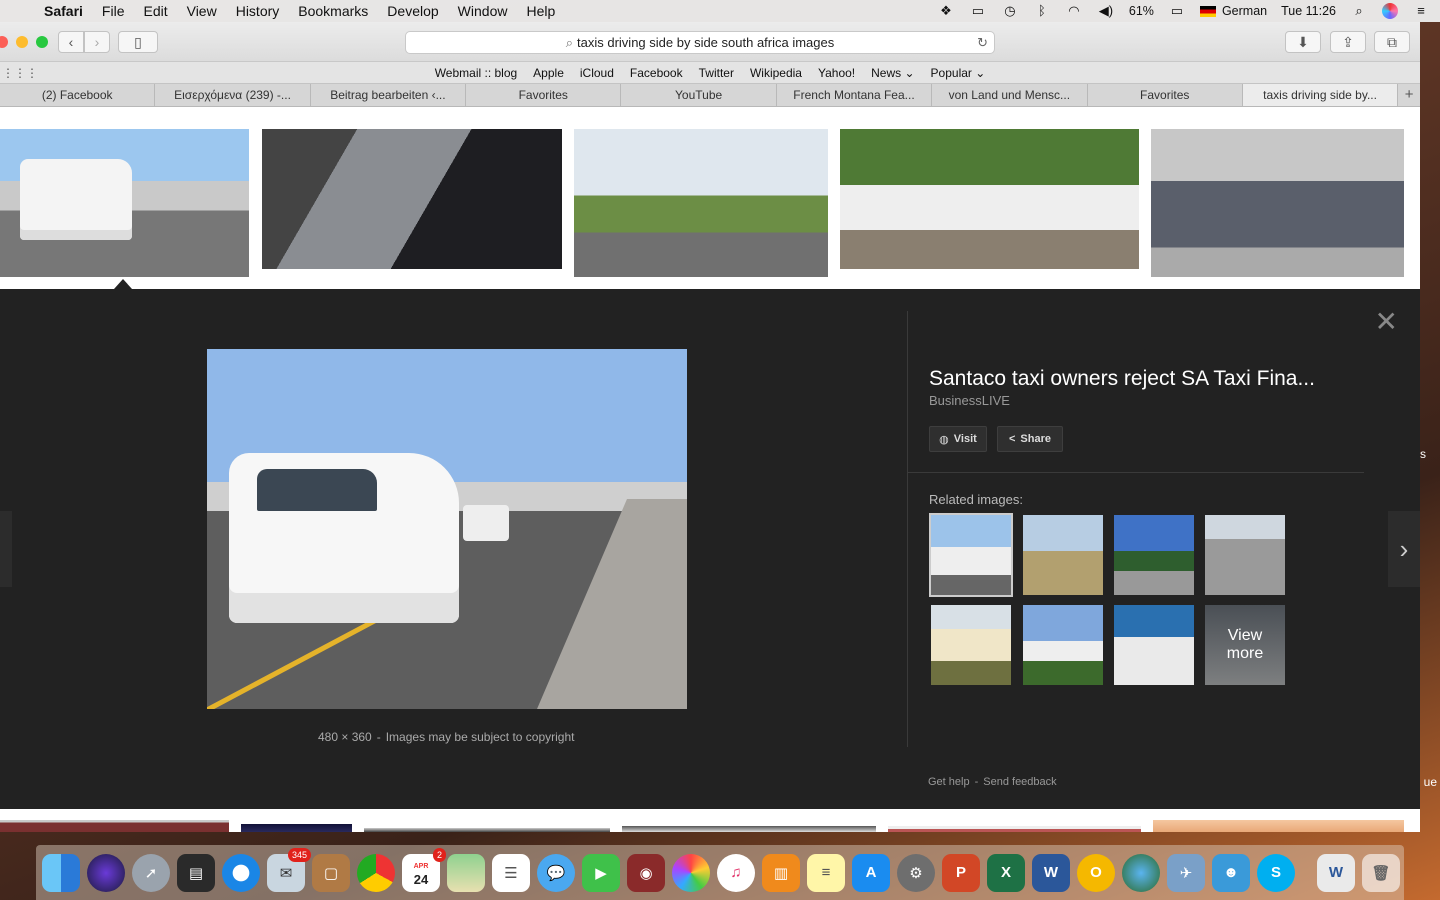 This screenshot has width=1440, height=900. I want to click on finder-icon, so click(61, 872).